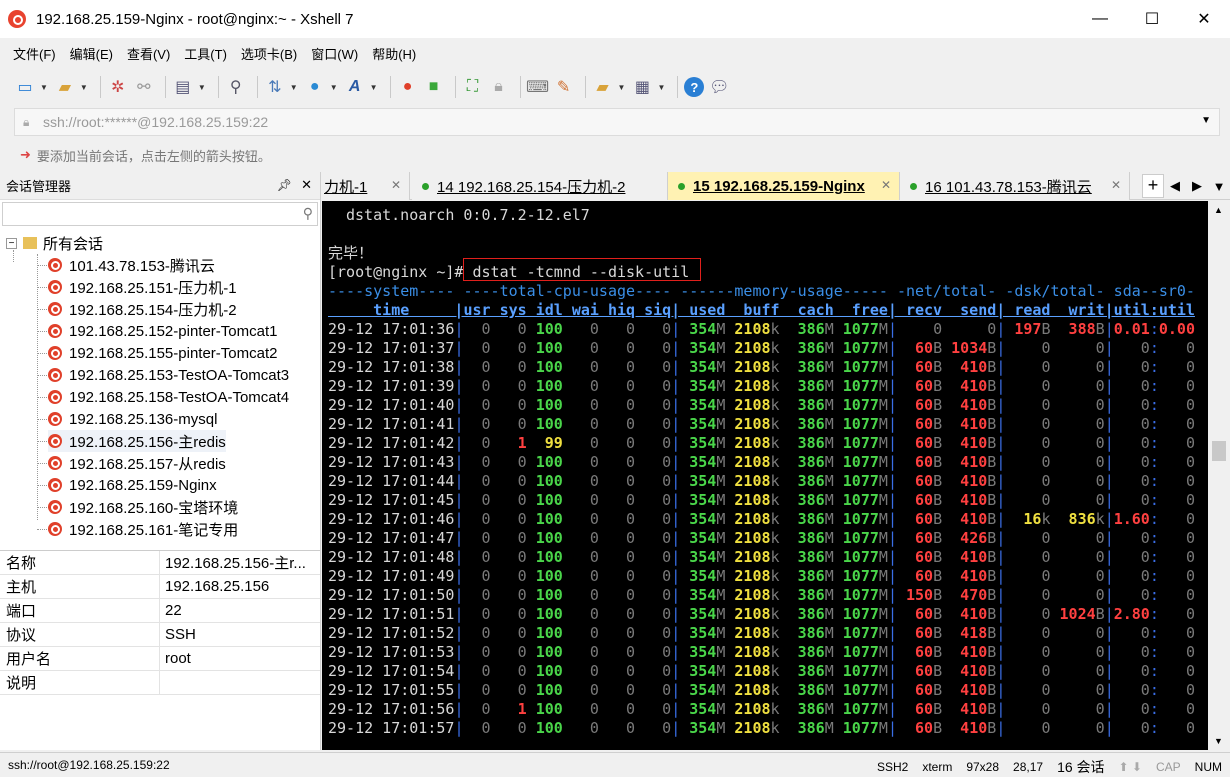 Image resolution: width=1230 pixels, height=777 pixels. Describe the element at coordinates (394, 53) in the screenshot. I see `menu-help: 帮助(H)` at that location.